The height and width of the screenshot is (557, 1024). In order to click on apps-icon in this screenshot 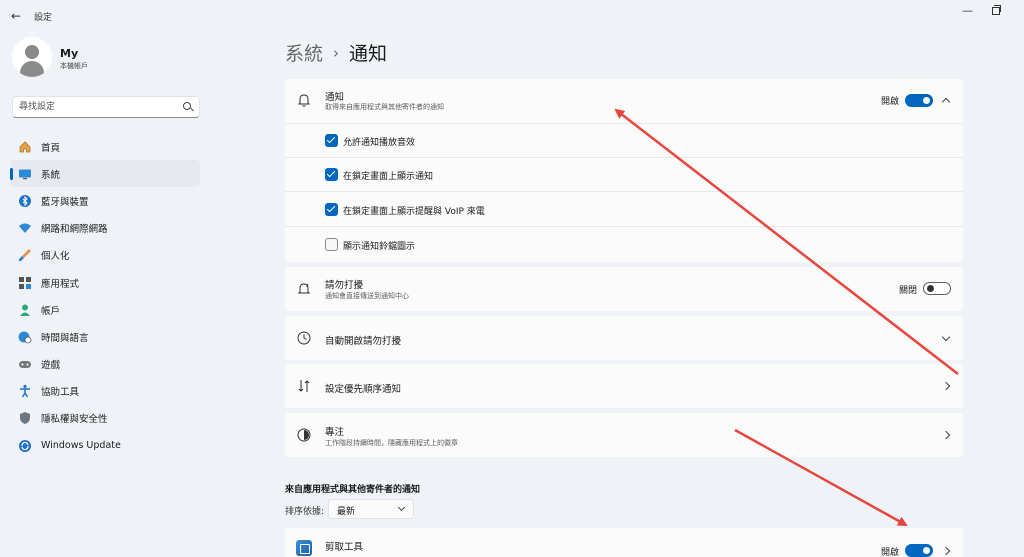, I will do `click(25, 283)`.